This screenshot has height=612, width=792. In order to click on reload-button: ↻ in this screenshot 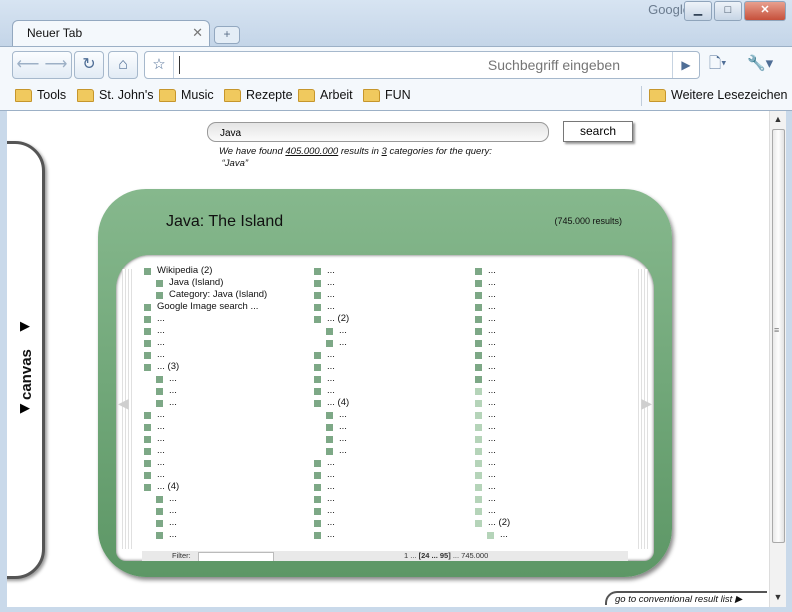, I will do `click(89, 65)`.